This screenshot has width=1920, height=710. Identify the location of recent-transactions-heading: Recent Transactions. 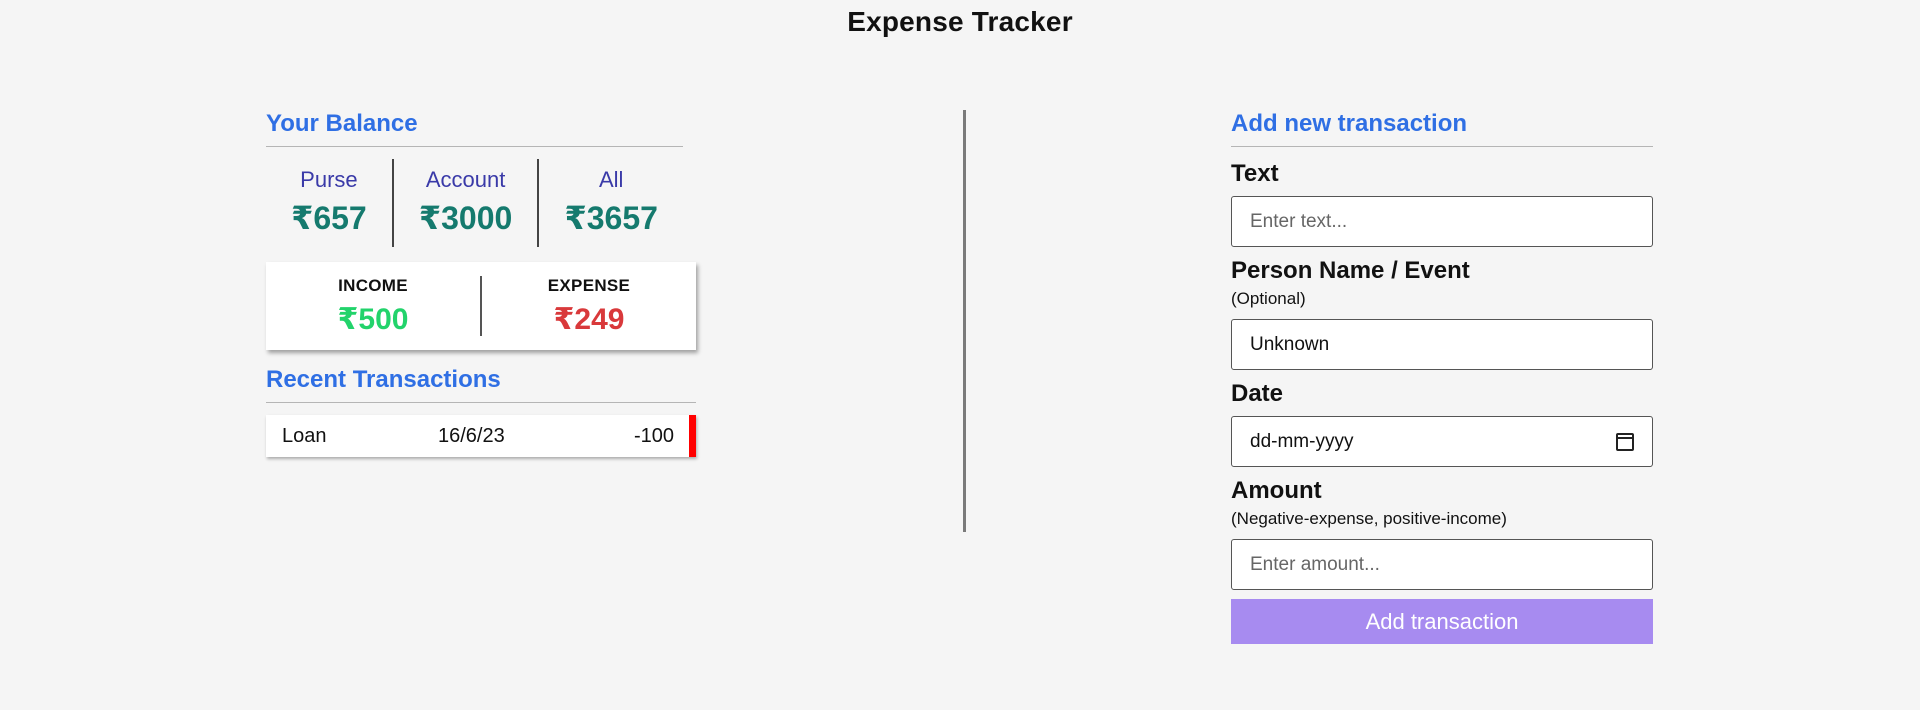
(383, 379).